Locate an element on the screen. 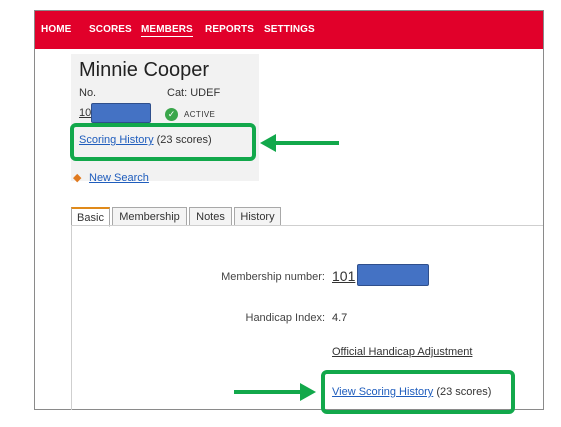 The image size is (561, 427). status-badge: ACTIVE is located at coordinates (200, 114).